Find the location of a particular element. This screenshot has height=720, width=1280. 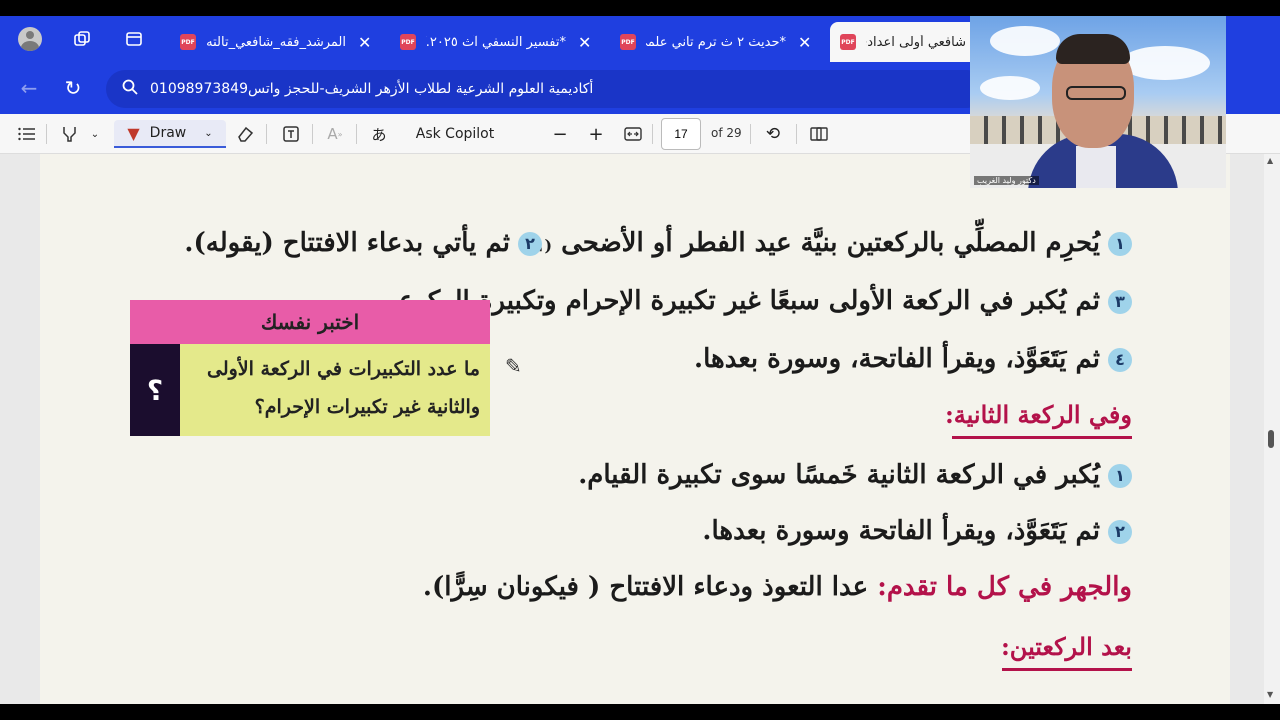

section-heading: بعد الركعتين: is located at coordinates (1066, 646).